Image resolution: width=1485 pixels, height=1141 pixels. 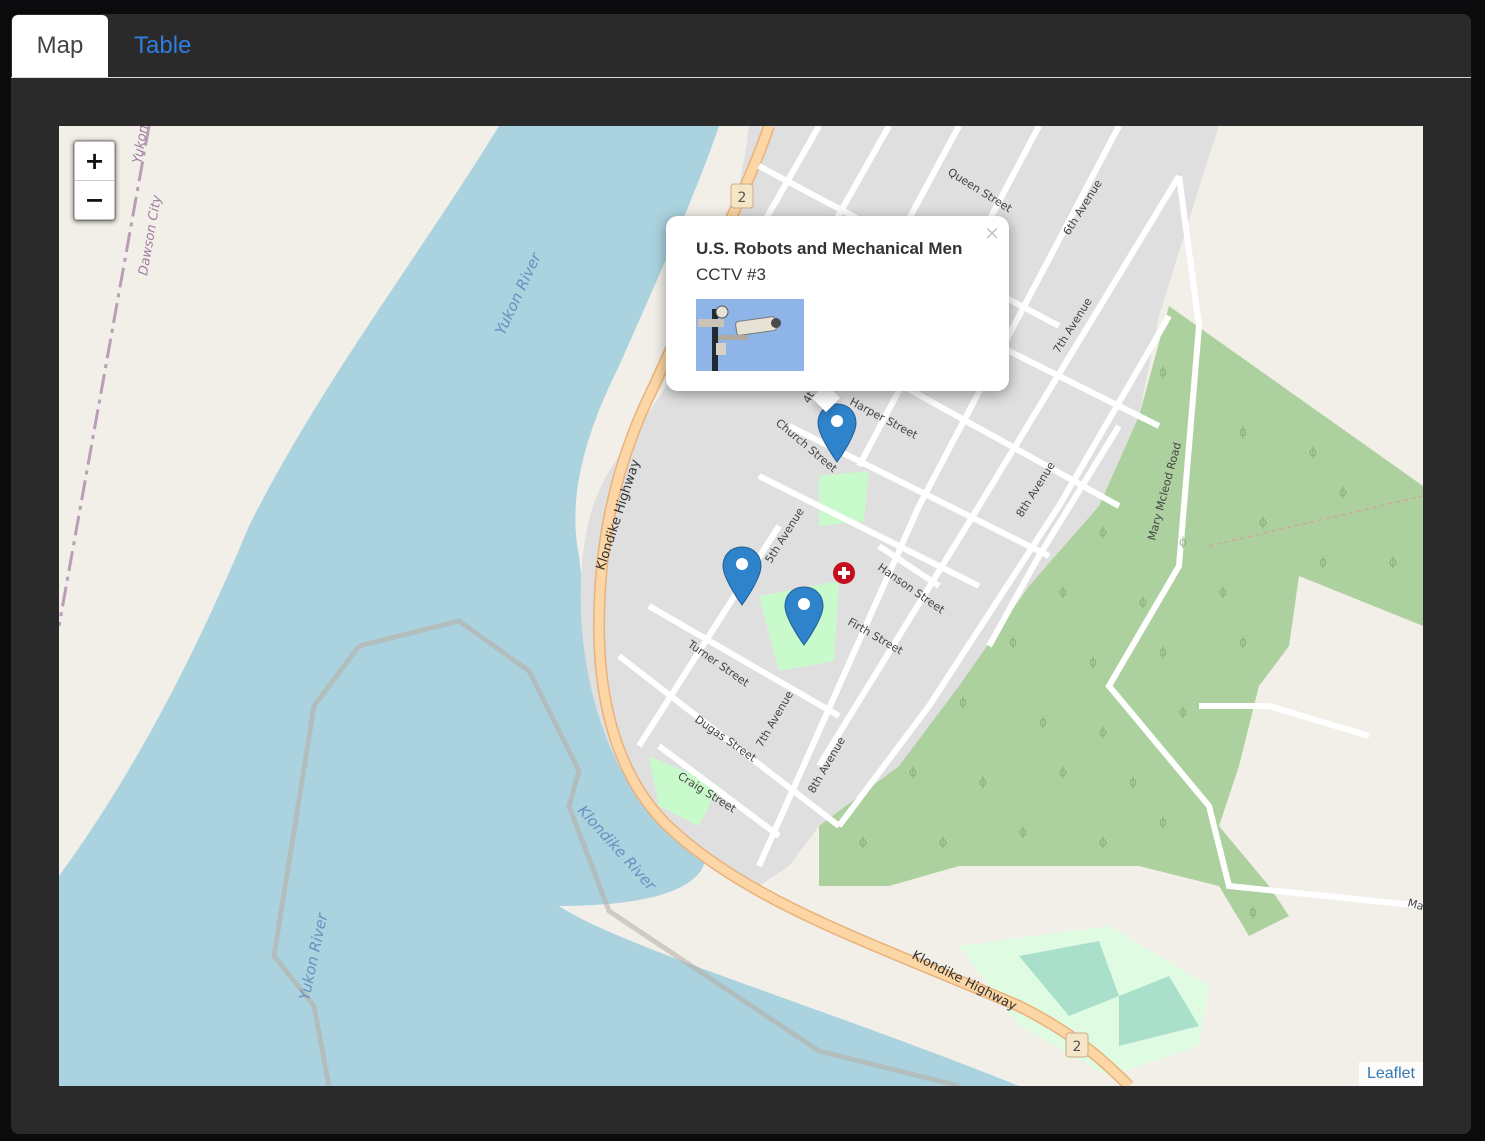 What do you see at coordinates (750, 335) in the screenshot?
I see `cctv-camera-image` at bounding box center [750, 335].